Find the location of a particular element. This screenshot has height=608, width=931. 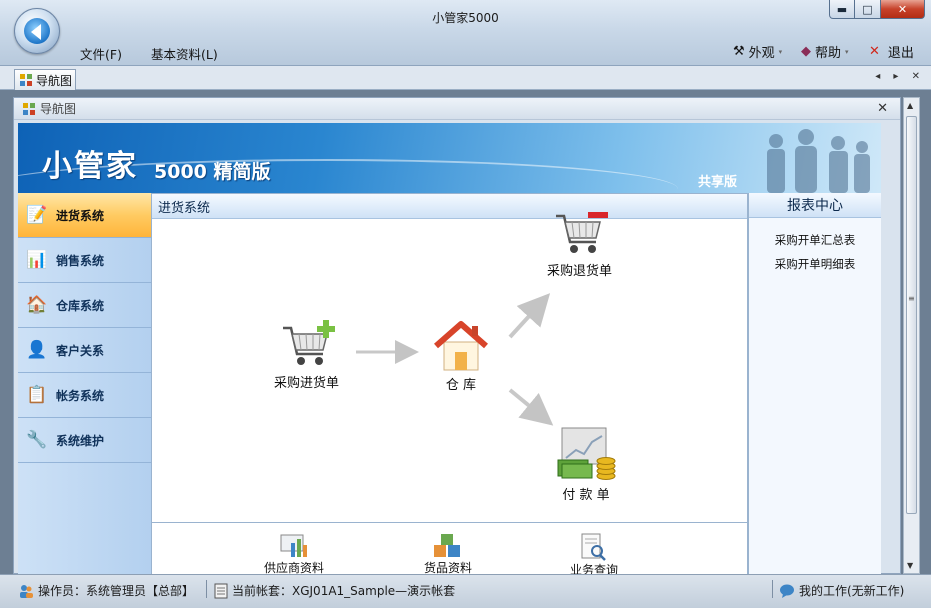

document-pen-icon: 📝 is located at coordinates (37, 215).